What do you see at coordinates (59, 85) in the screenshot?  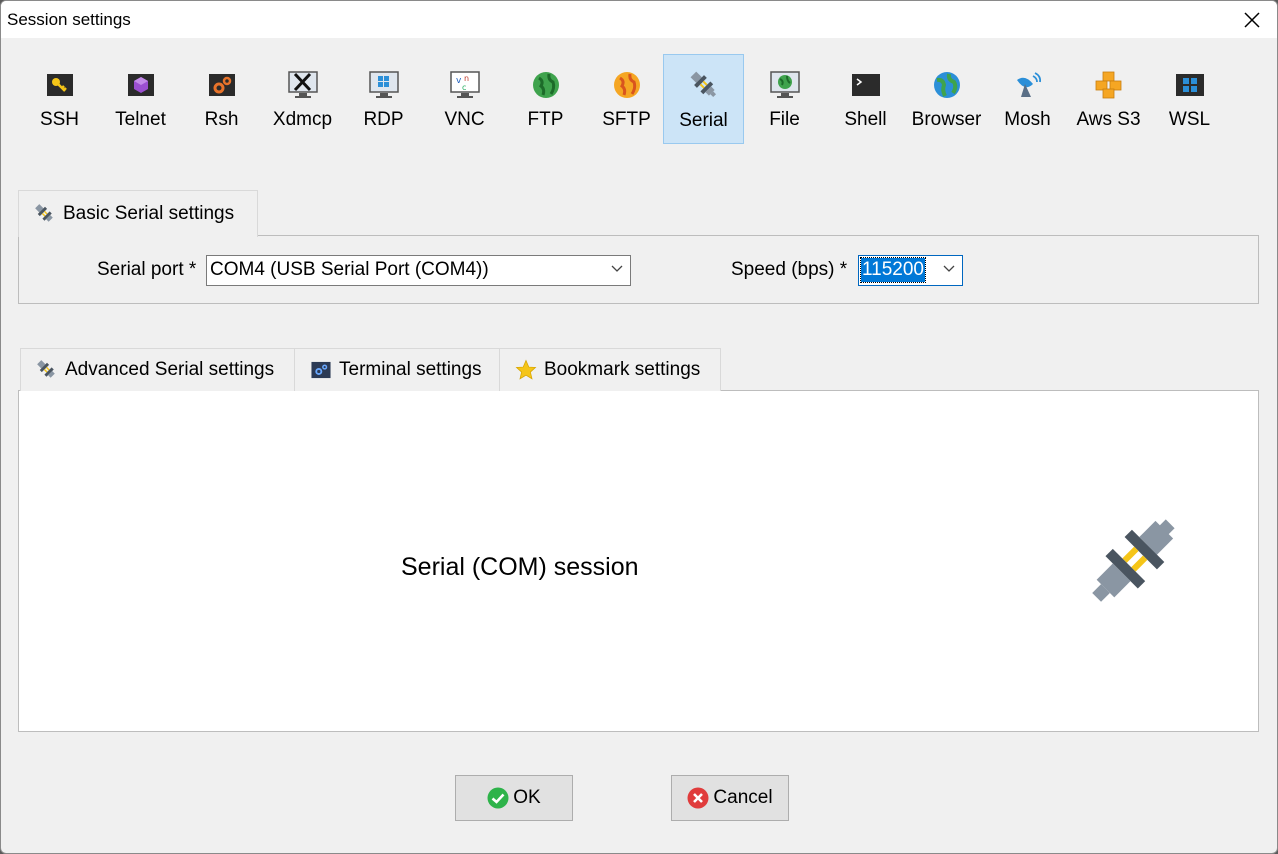 I see `ssh-key-icon` at bounding box center [59, 85].